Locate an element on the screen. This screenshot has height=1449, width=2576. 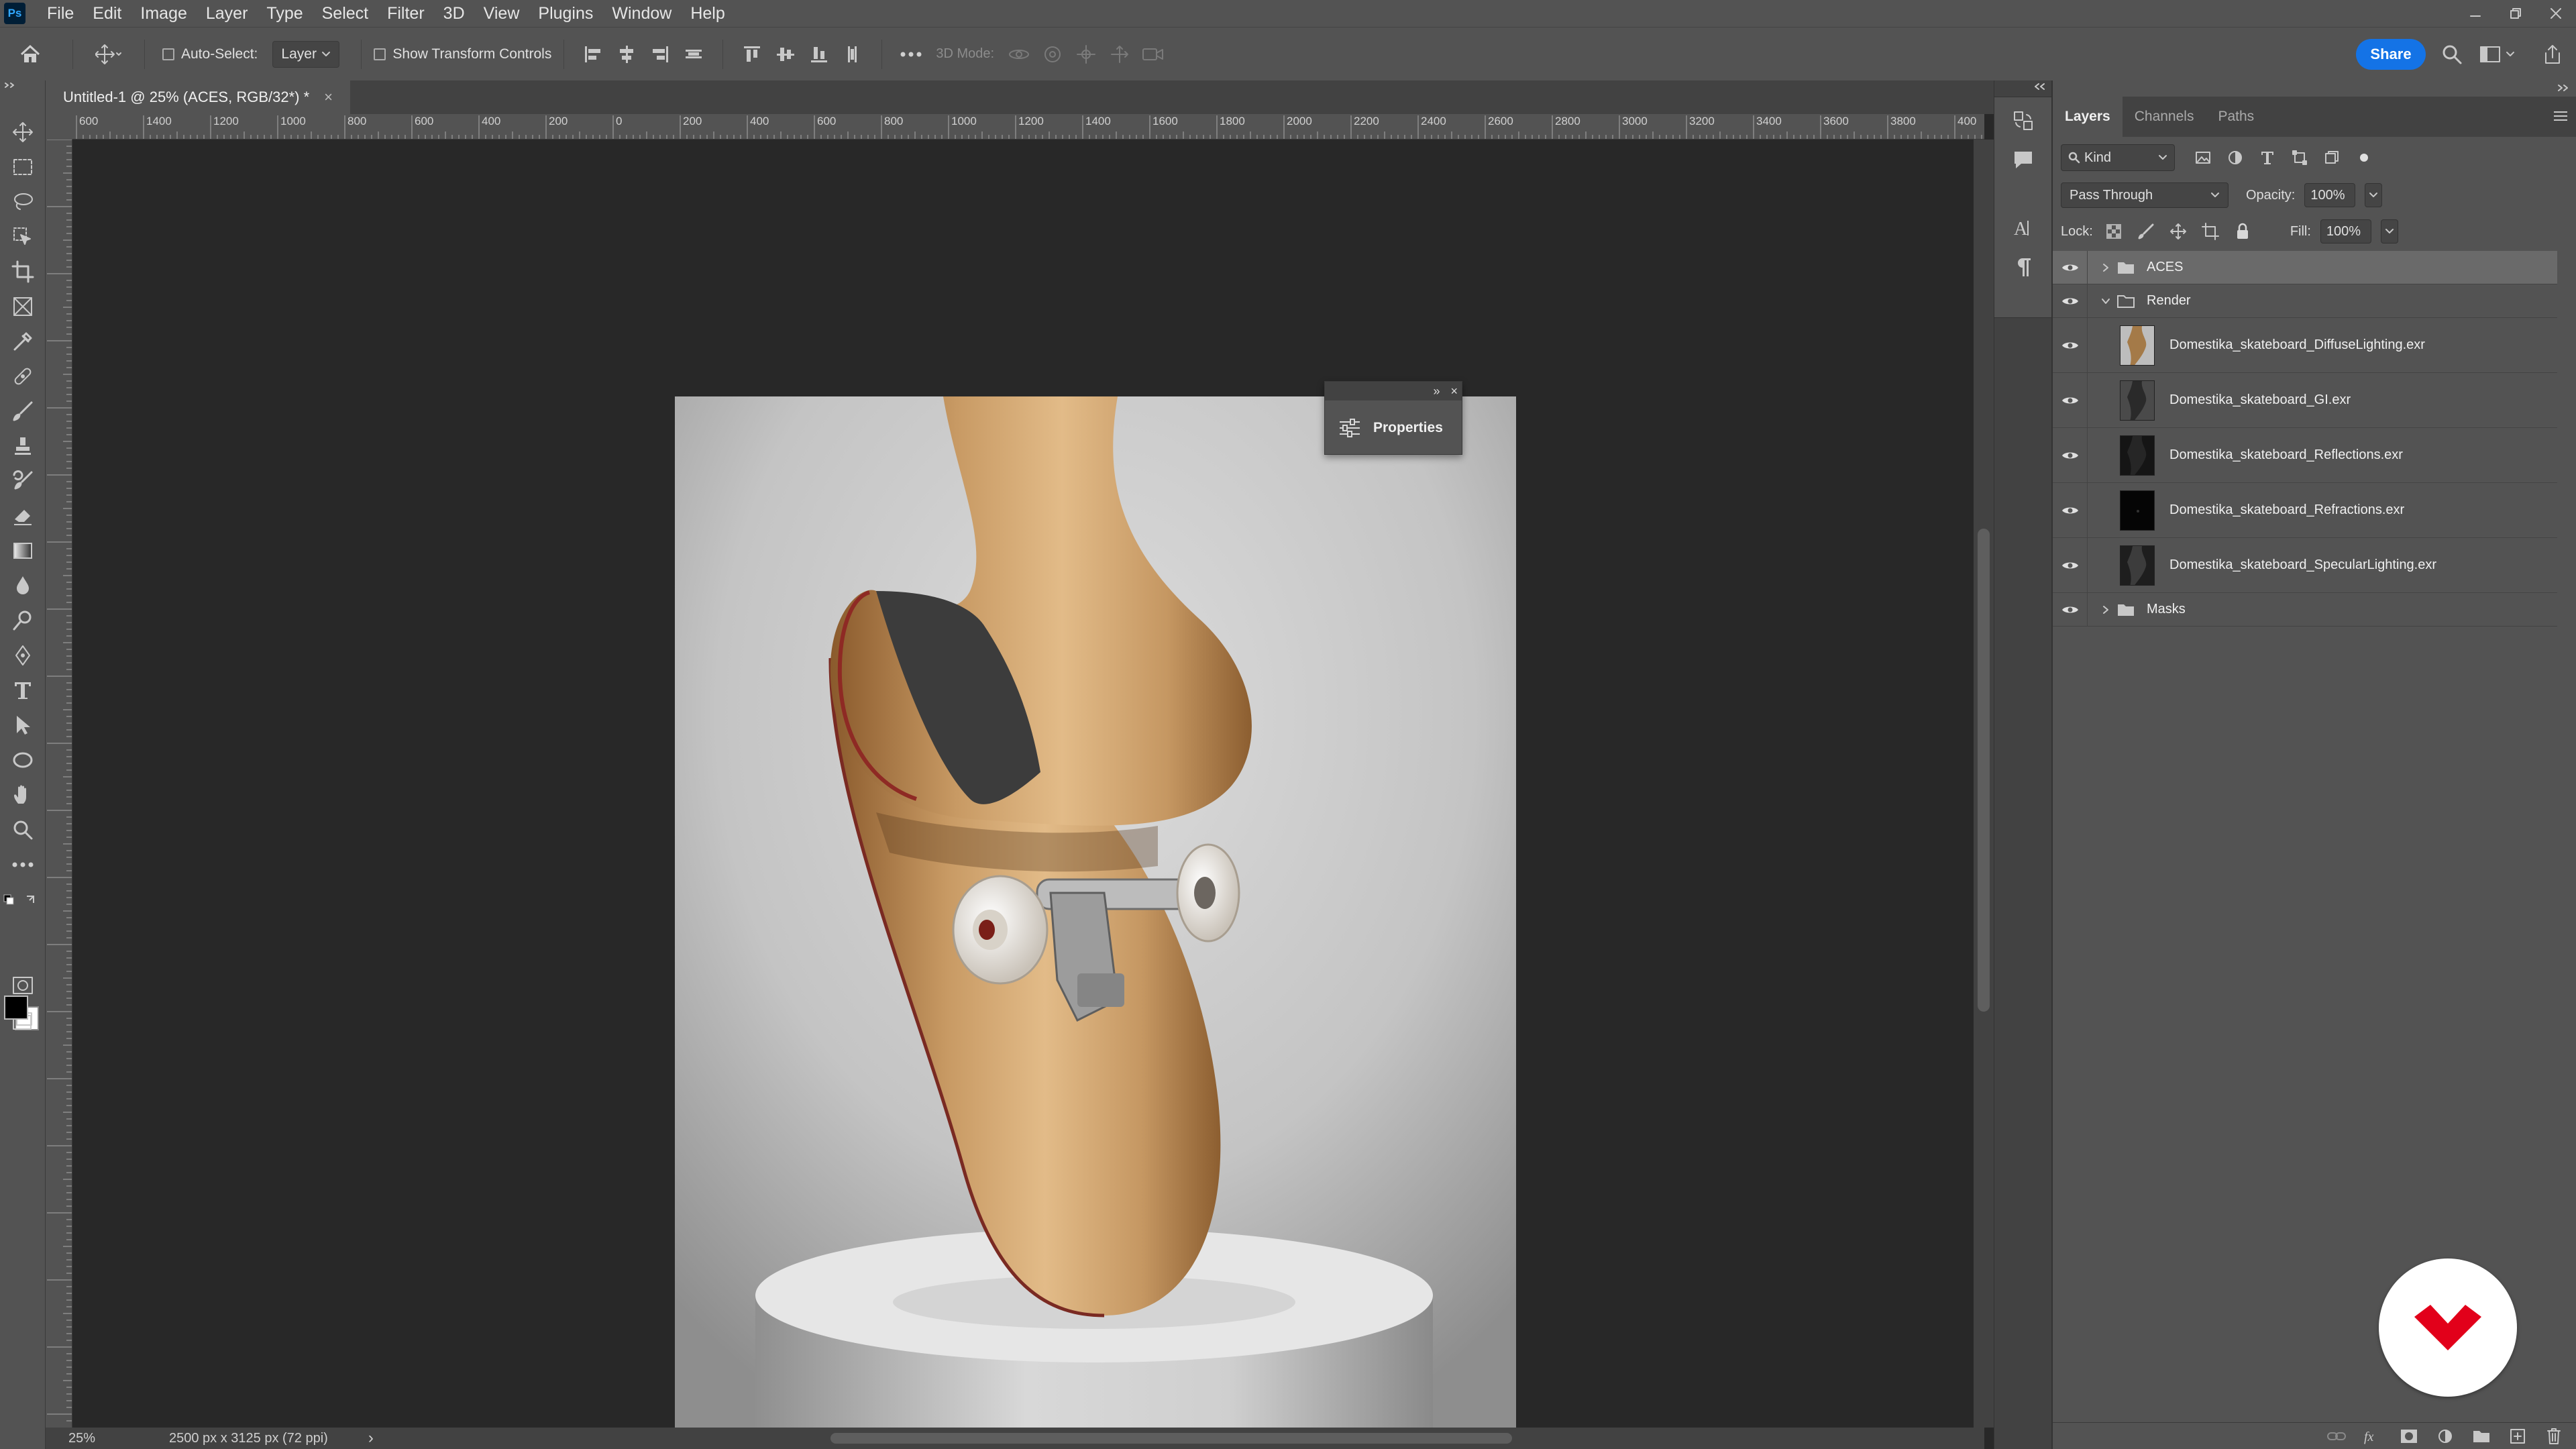
align-vcenter-button is located at coordinates (785, 54).